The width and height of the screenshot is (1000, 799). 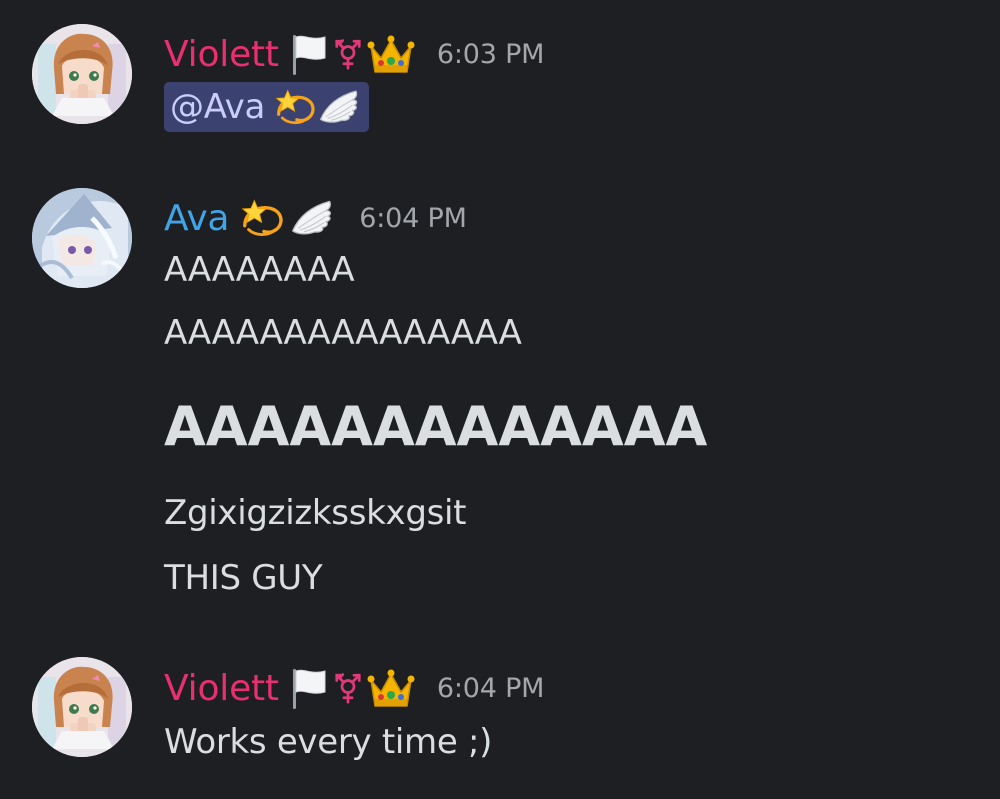 I want to click on username-ava: Ava, so click(x=196, y=218).